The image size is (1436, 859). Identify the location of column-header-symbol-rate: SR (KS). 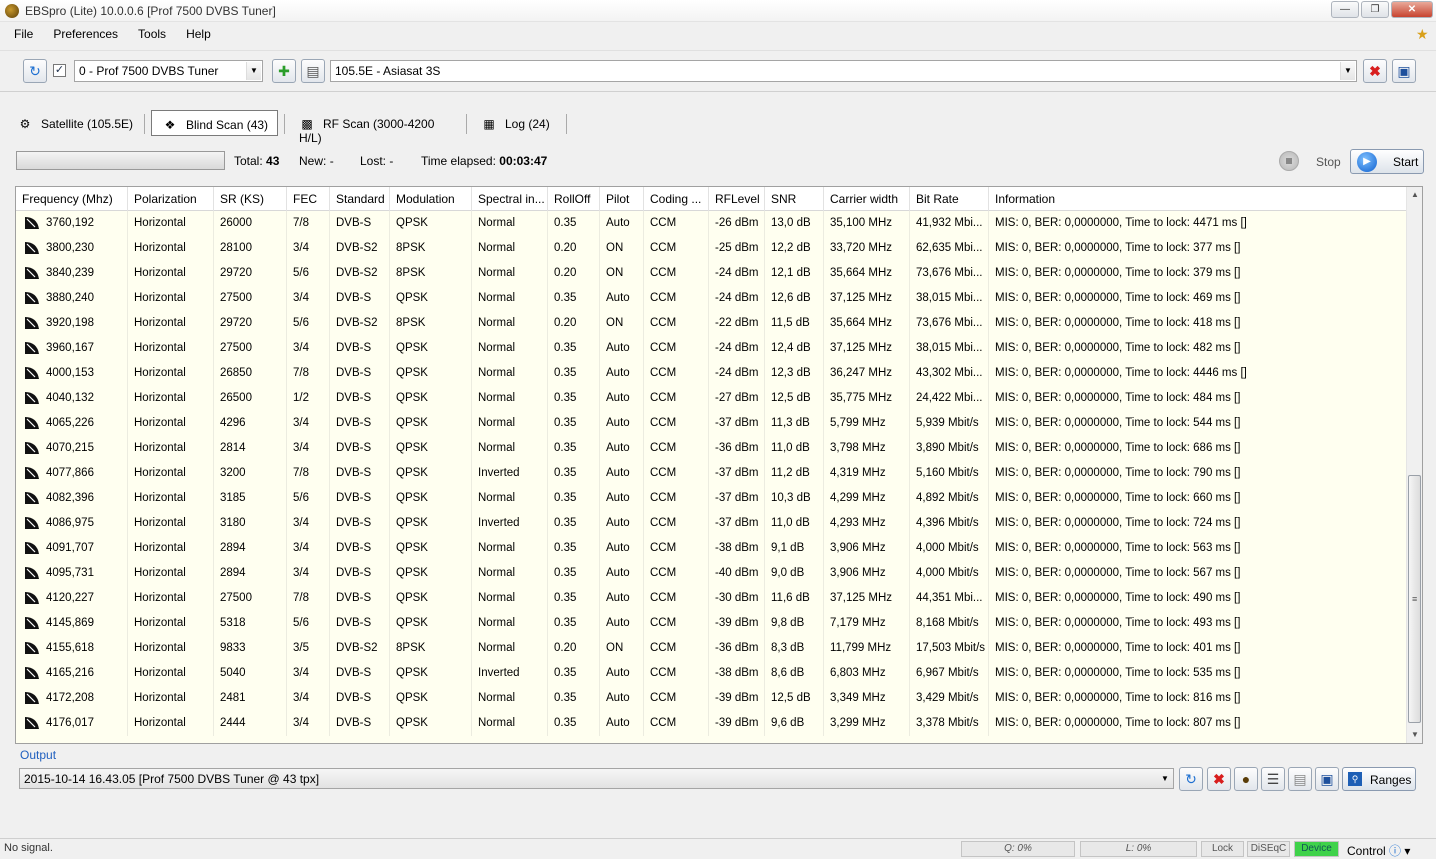
(250, 199).